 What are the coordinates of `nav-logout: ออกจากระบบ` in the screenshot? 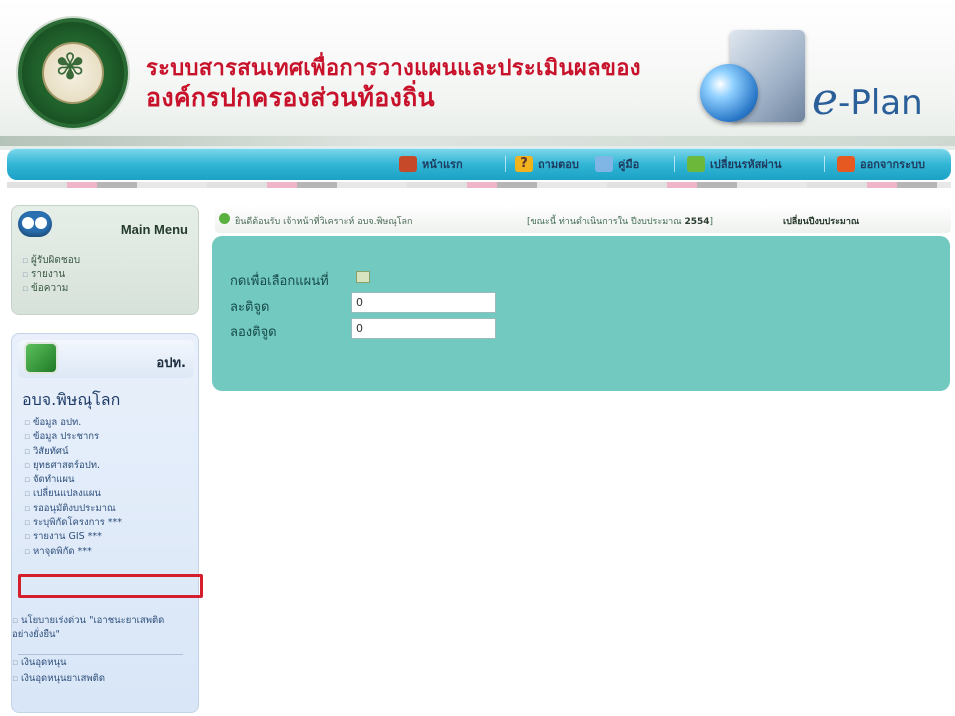 It's located at (881, 164).